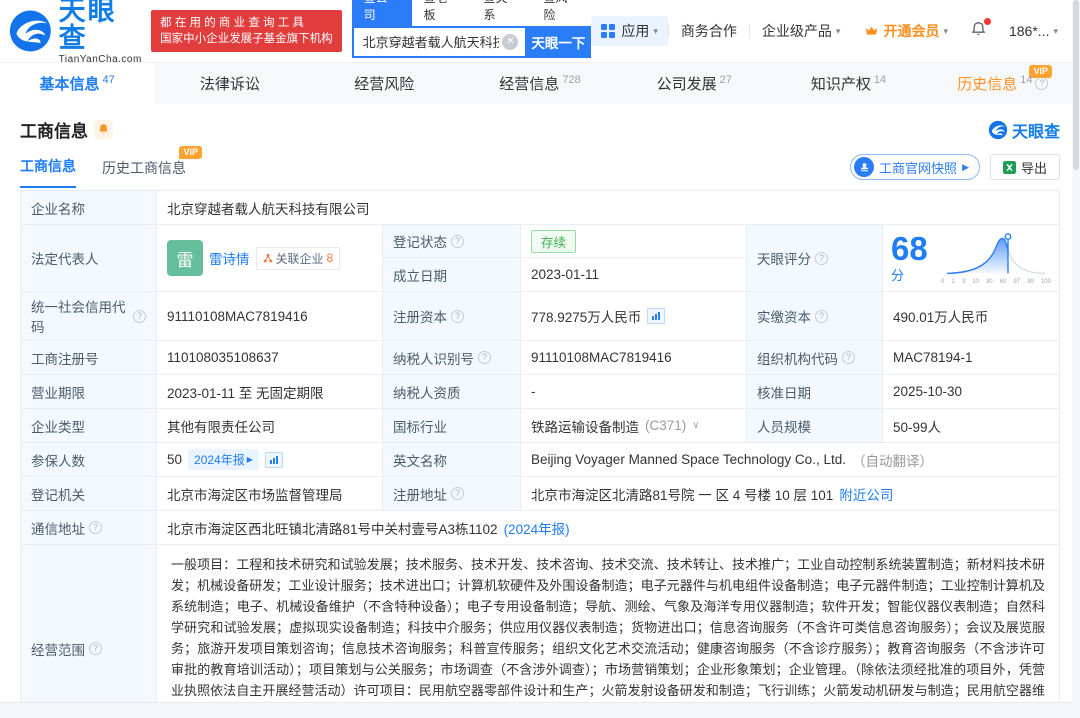 The width and height of the screenshot is (1080, 718). I want to click on english-name-label: 英文名称, so click(452, 460).